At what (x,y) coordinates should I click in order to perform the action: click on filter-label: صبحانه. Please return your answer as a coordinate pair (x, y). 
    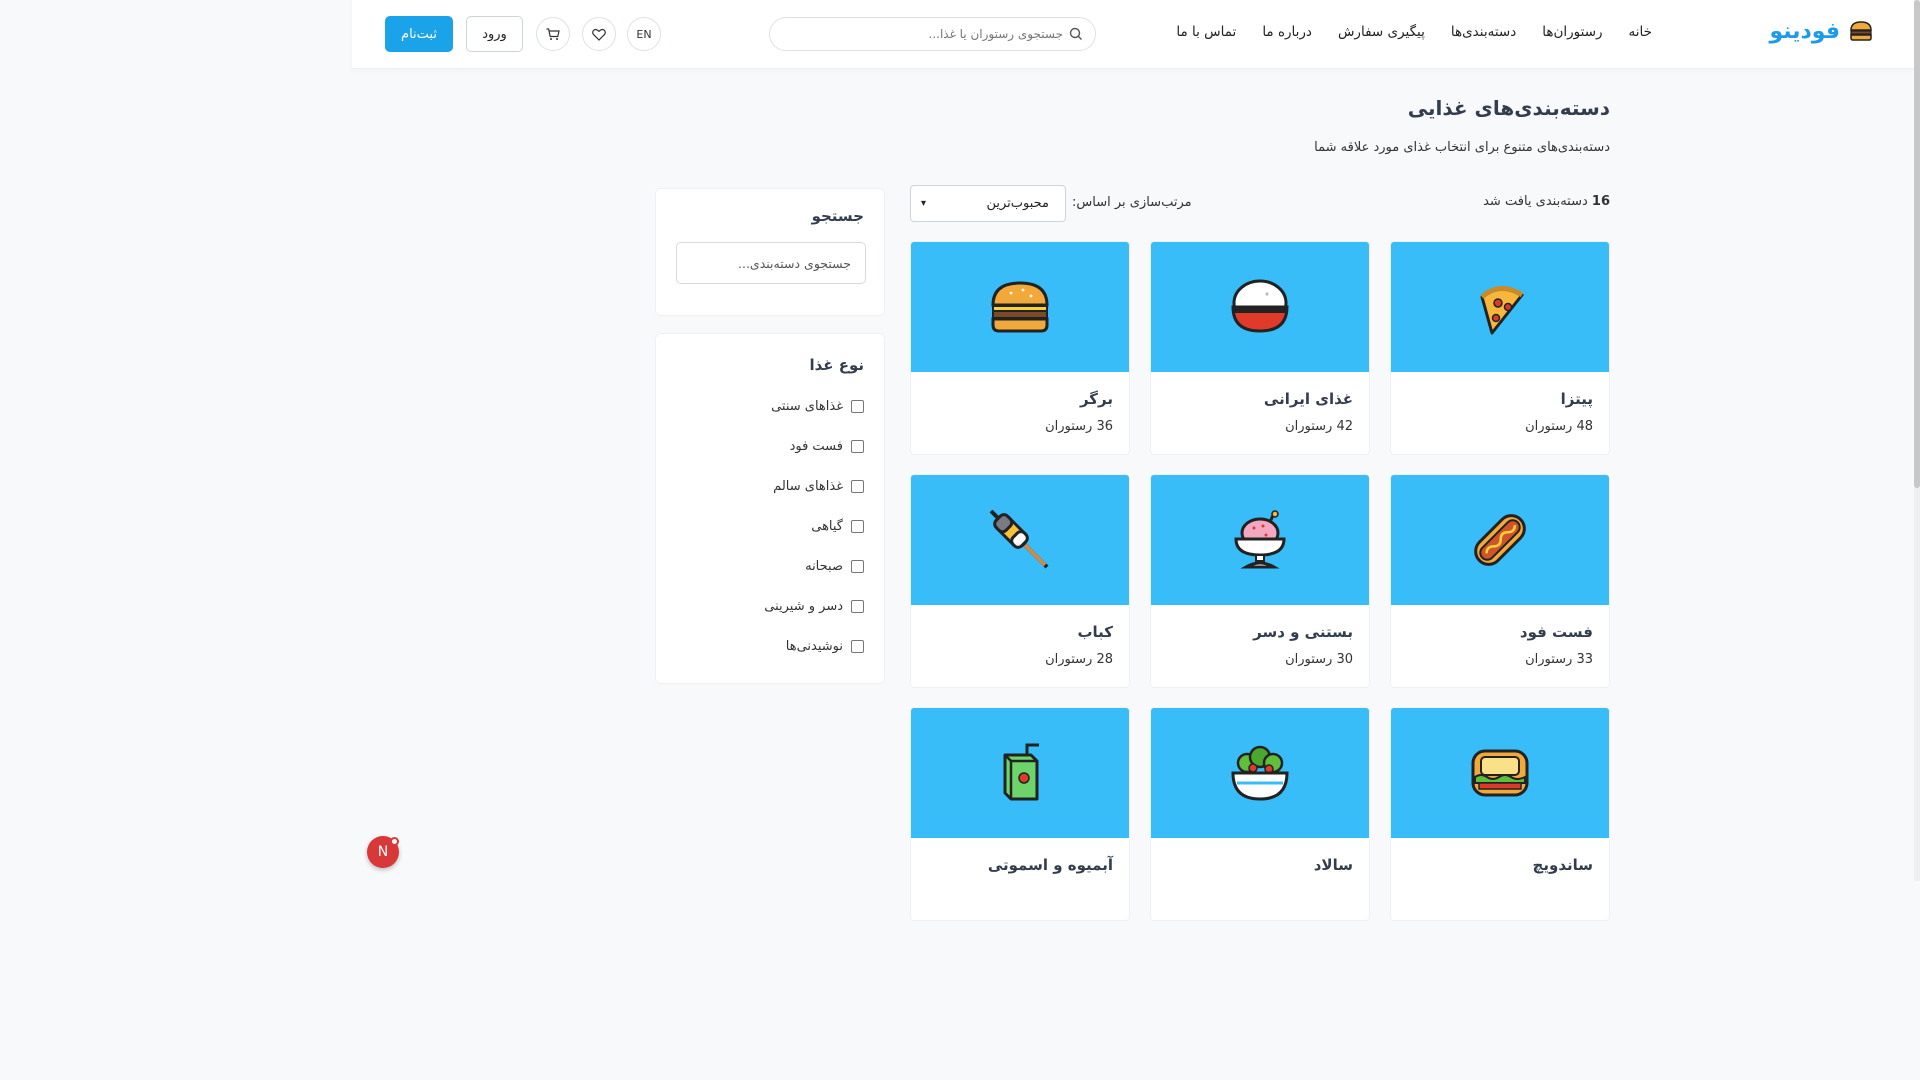
    Looking at the image, I should click on (824, 566).